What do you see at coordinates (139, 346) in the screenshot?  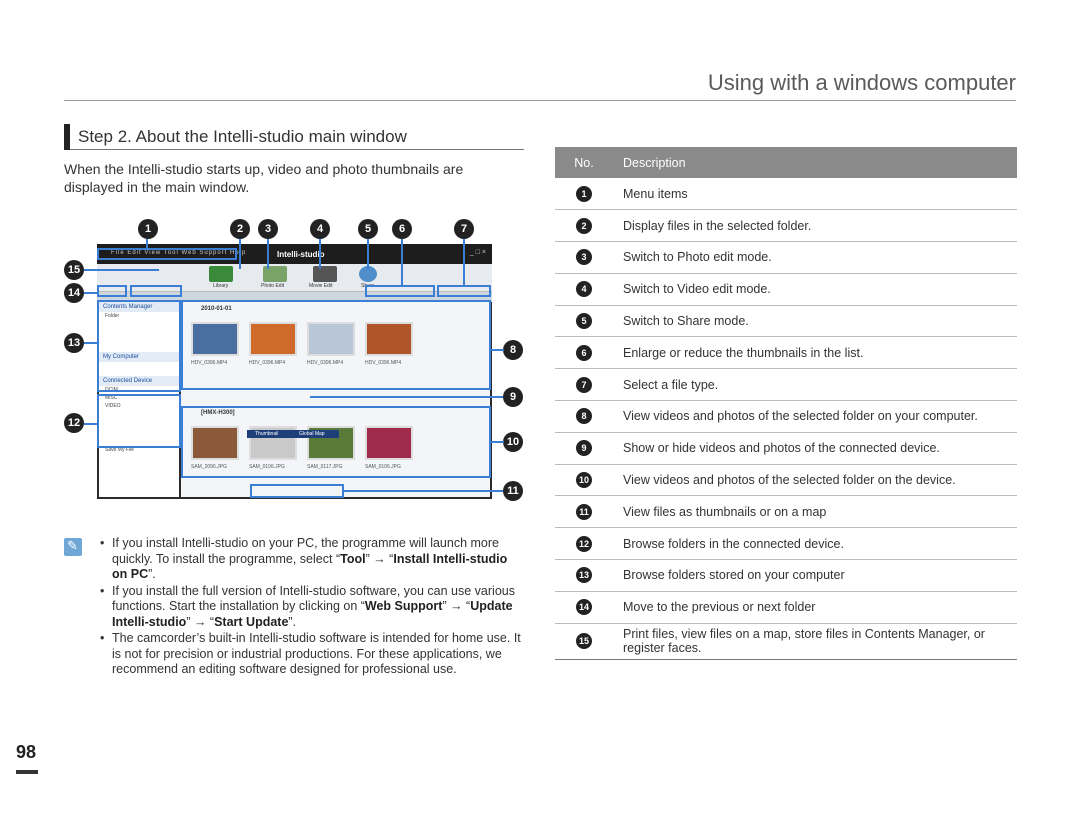 I see `highlight-folder-tree` at bounding box center [139, 346].